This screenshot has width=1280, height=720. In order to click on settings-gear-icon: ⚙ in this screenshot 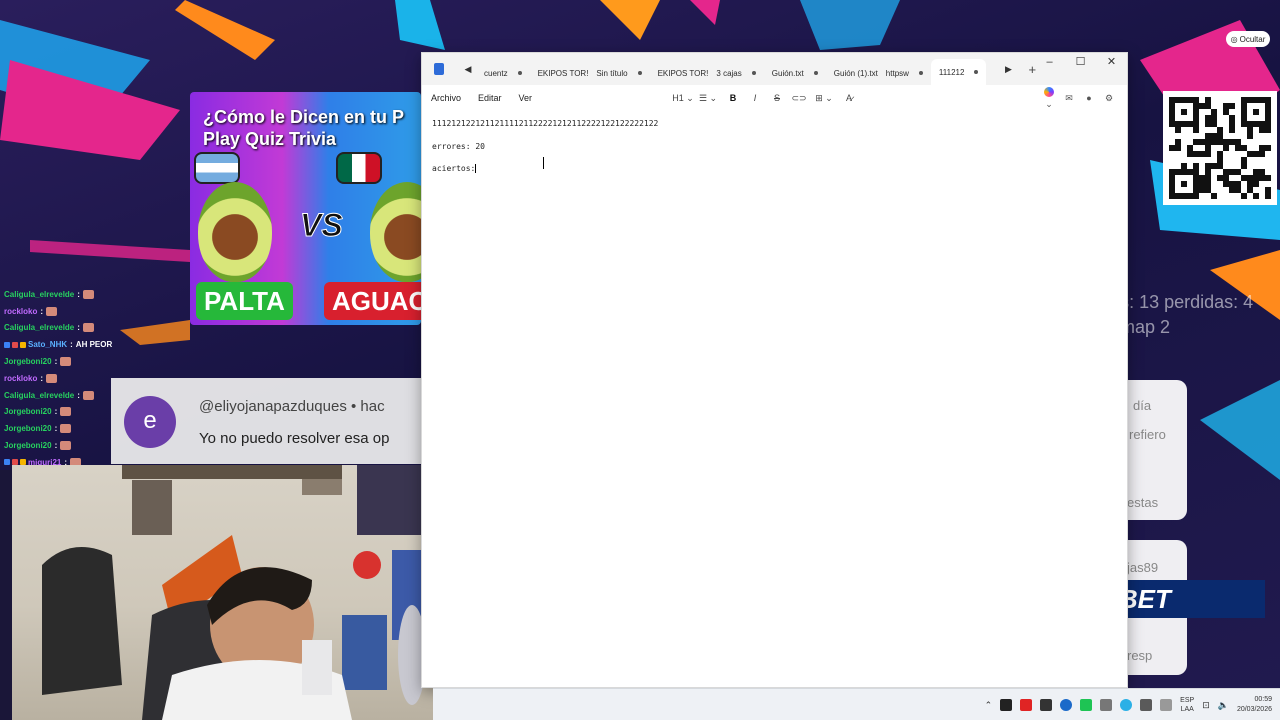, I will do `click(1109, 98)`.